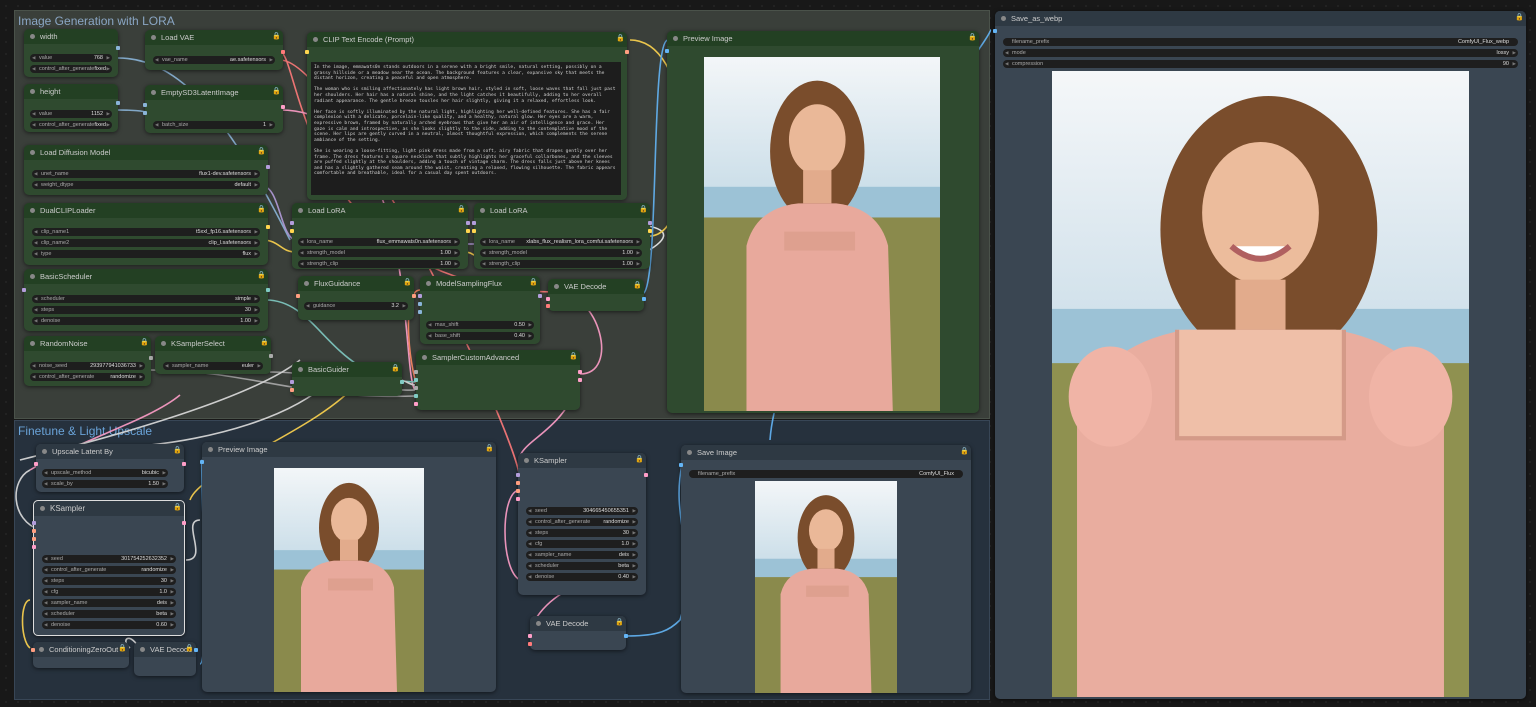  I want to click on strength-clip-widget: strength_clip 1.00, so click(379, 264).